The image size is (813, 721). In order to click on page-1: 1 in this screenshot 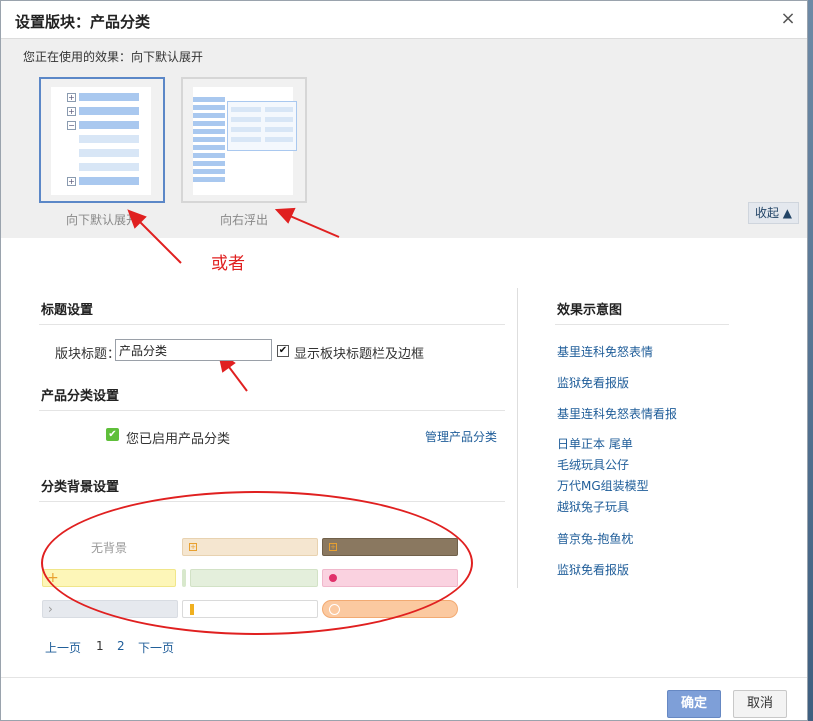, I will do `click(100, 646)`.